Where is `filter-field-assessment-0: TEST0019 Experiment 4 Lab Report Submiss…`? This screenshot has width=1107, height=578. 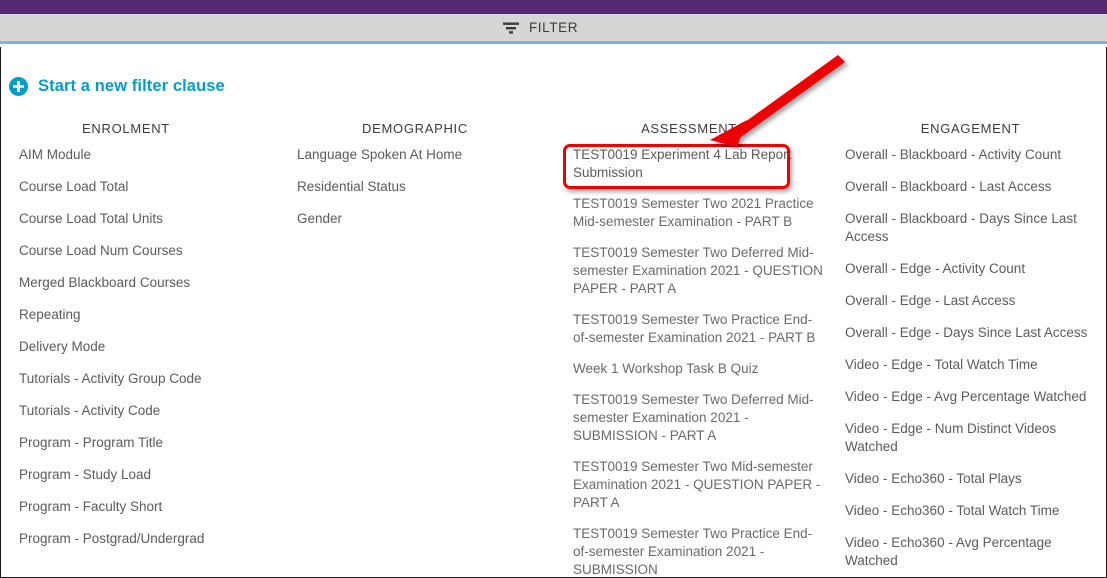 filter-field-assessment-0: TEST0019 Experiment 4 Lab Report Submiss… is located at coordinates (699, 164).